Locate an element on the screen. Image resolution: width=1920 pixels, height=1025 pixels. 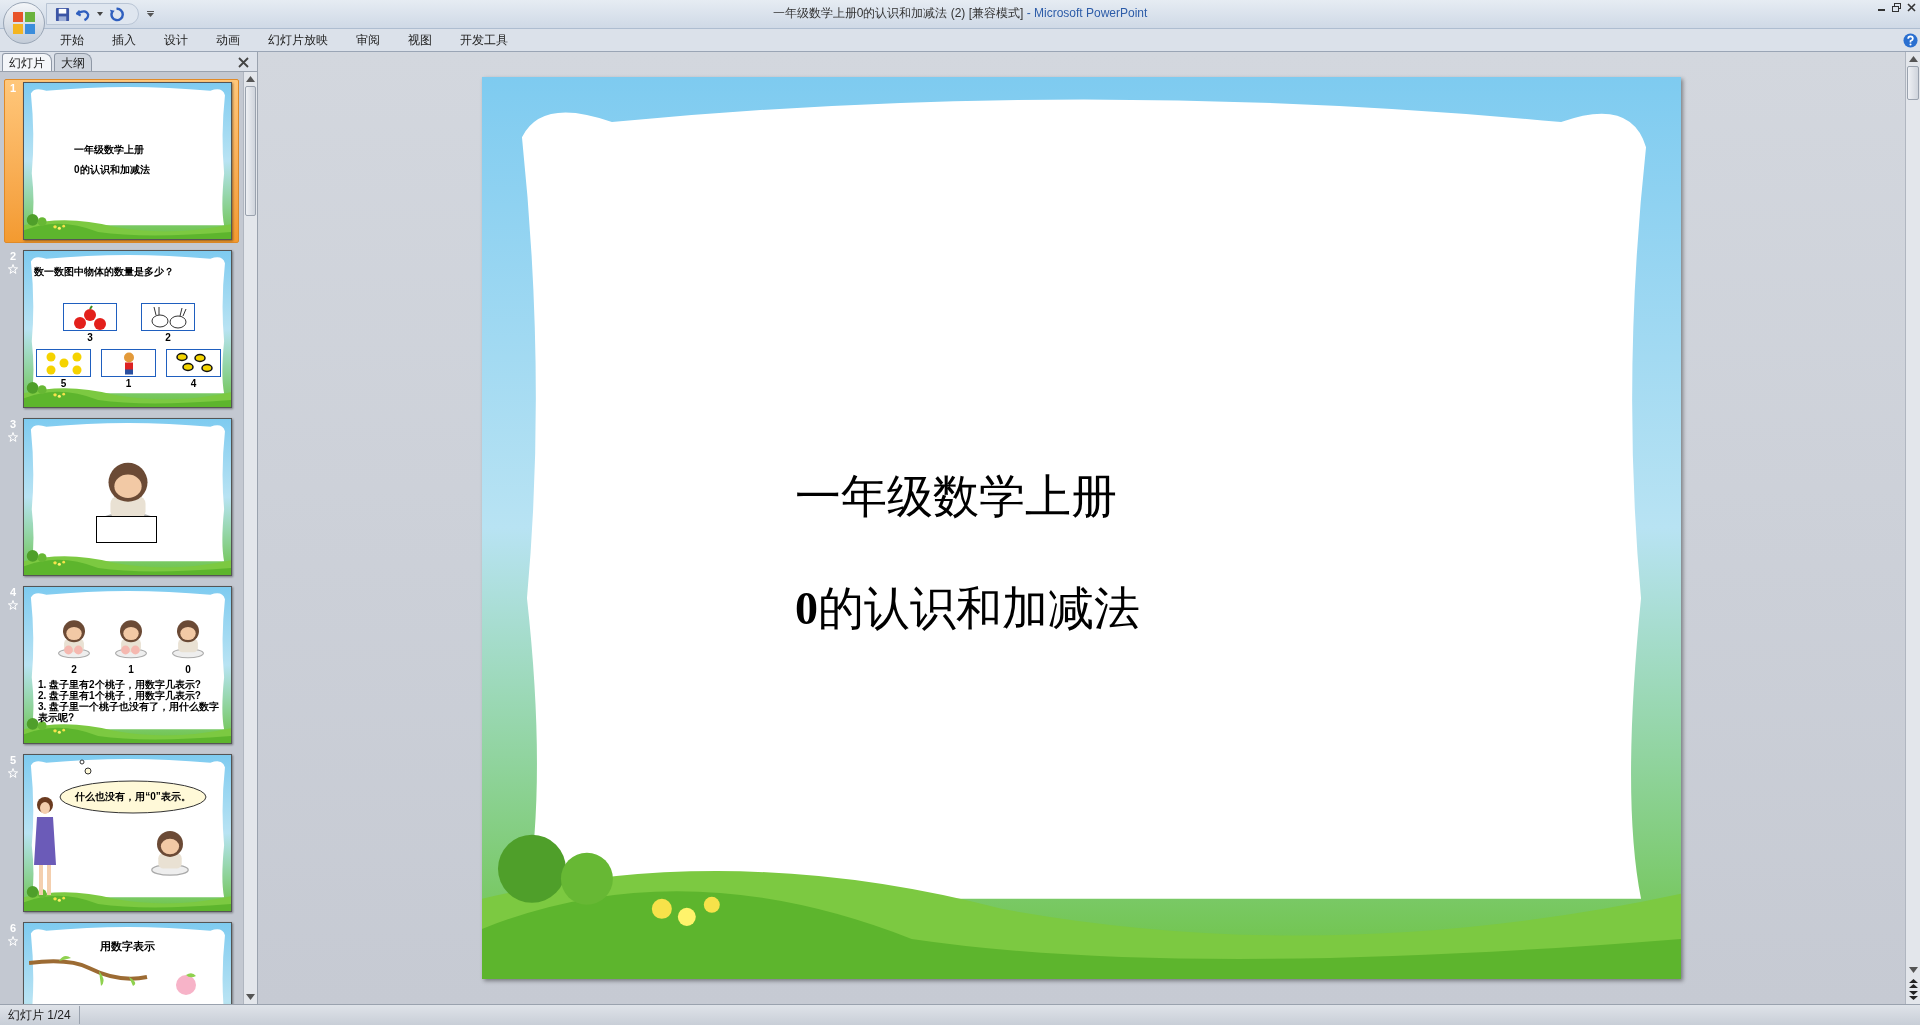
question-text: 3. 盘子里一个桃子也没有了，用什么数字表示呢? is located at coordinates (129, 712).